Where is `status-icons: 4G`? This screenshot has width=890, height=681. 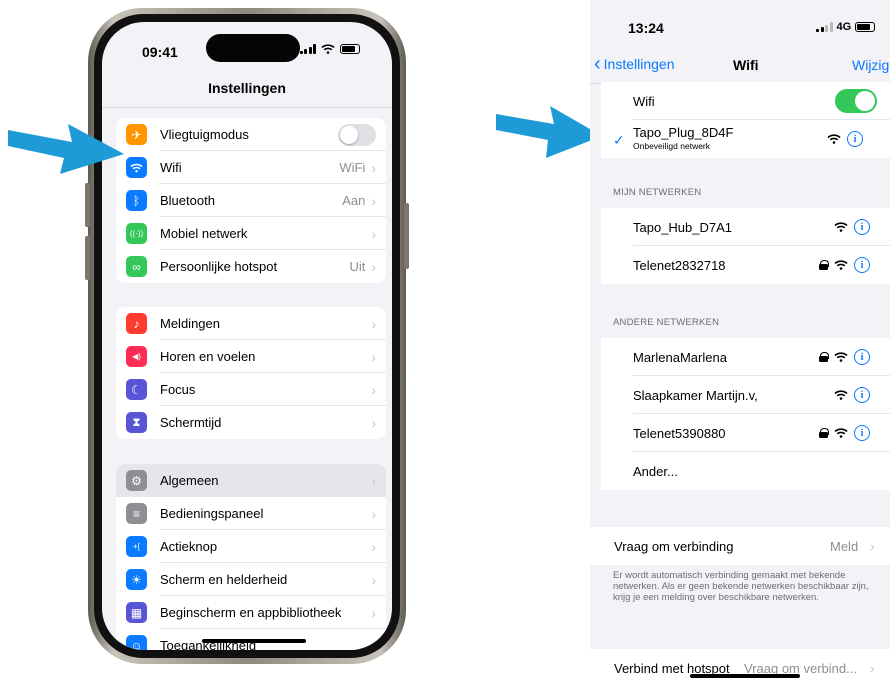
status-icons: 4G is located at coordinates (846, 27).